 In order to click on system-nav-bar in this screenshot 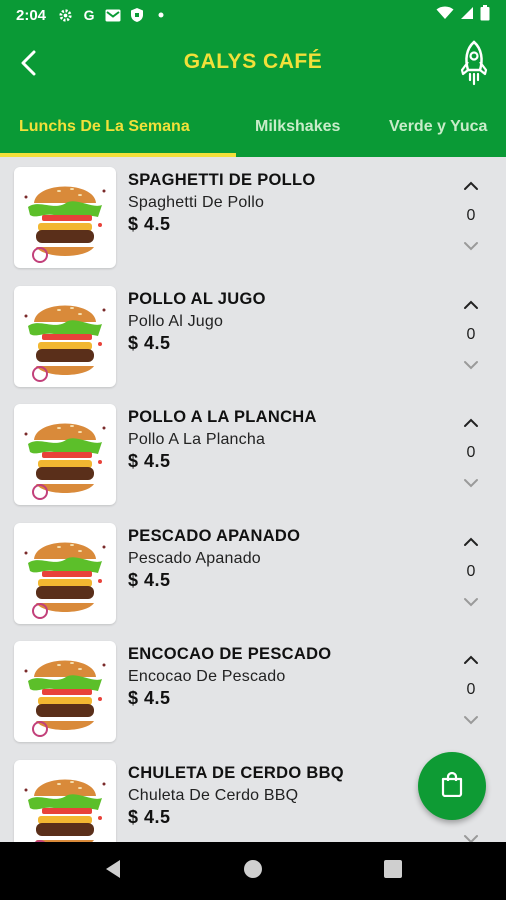, I will do `click(253, 871)`.